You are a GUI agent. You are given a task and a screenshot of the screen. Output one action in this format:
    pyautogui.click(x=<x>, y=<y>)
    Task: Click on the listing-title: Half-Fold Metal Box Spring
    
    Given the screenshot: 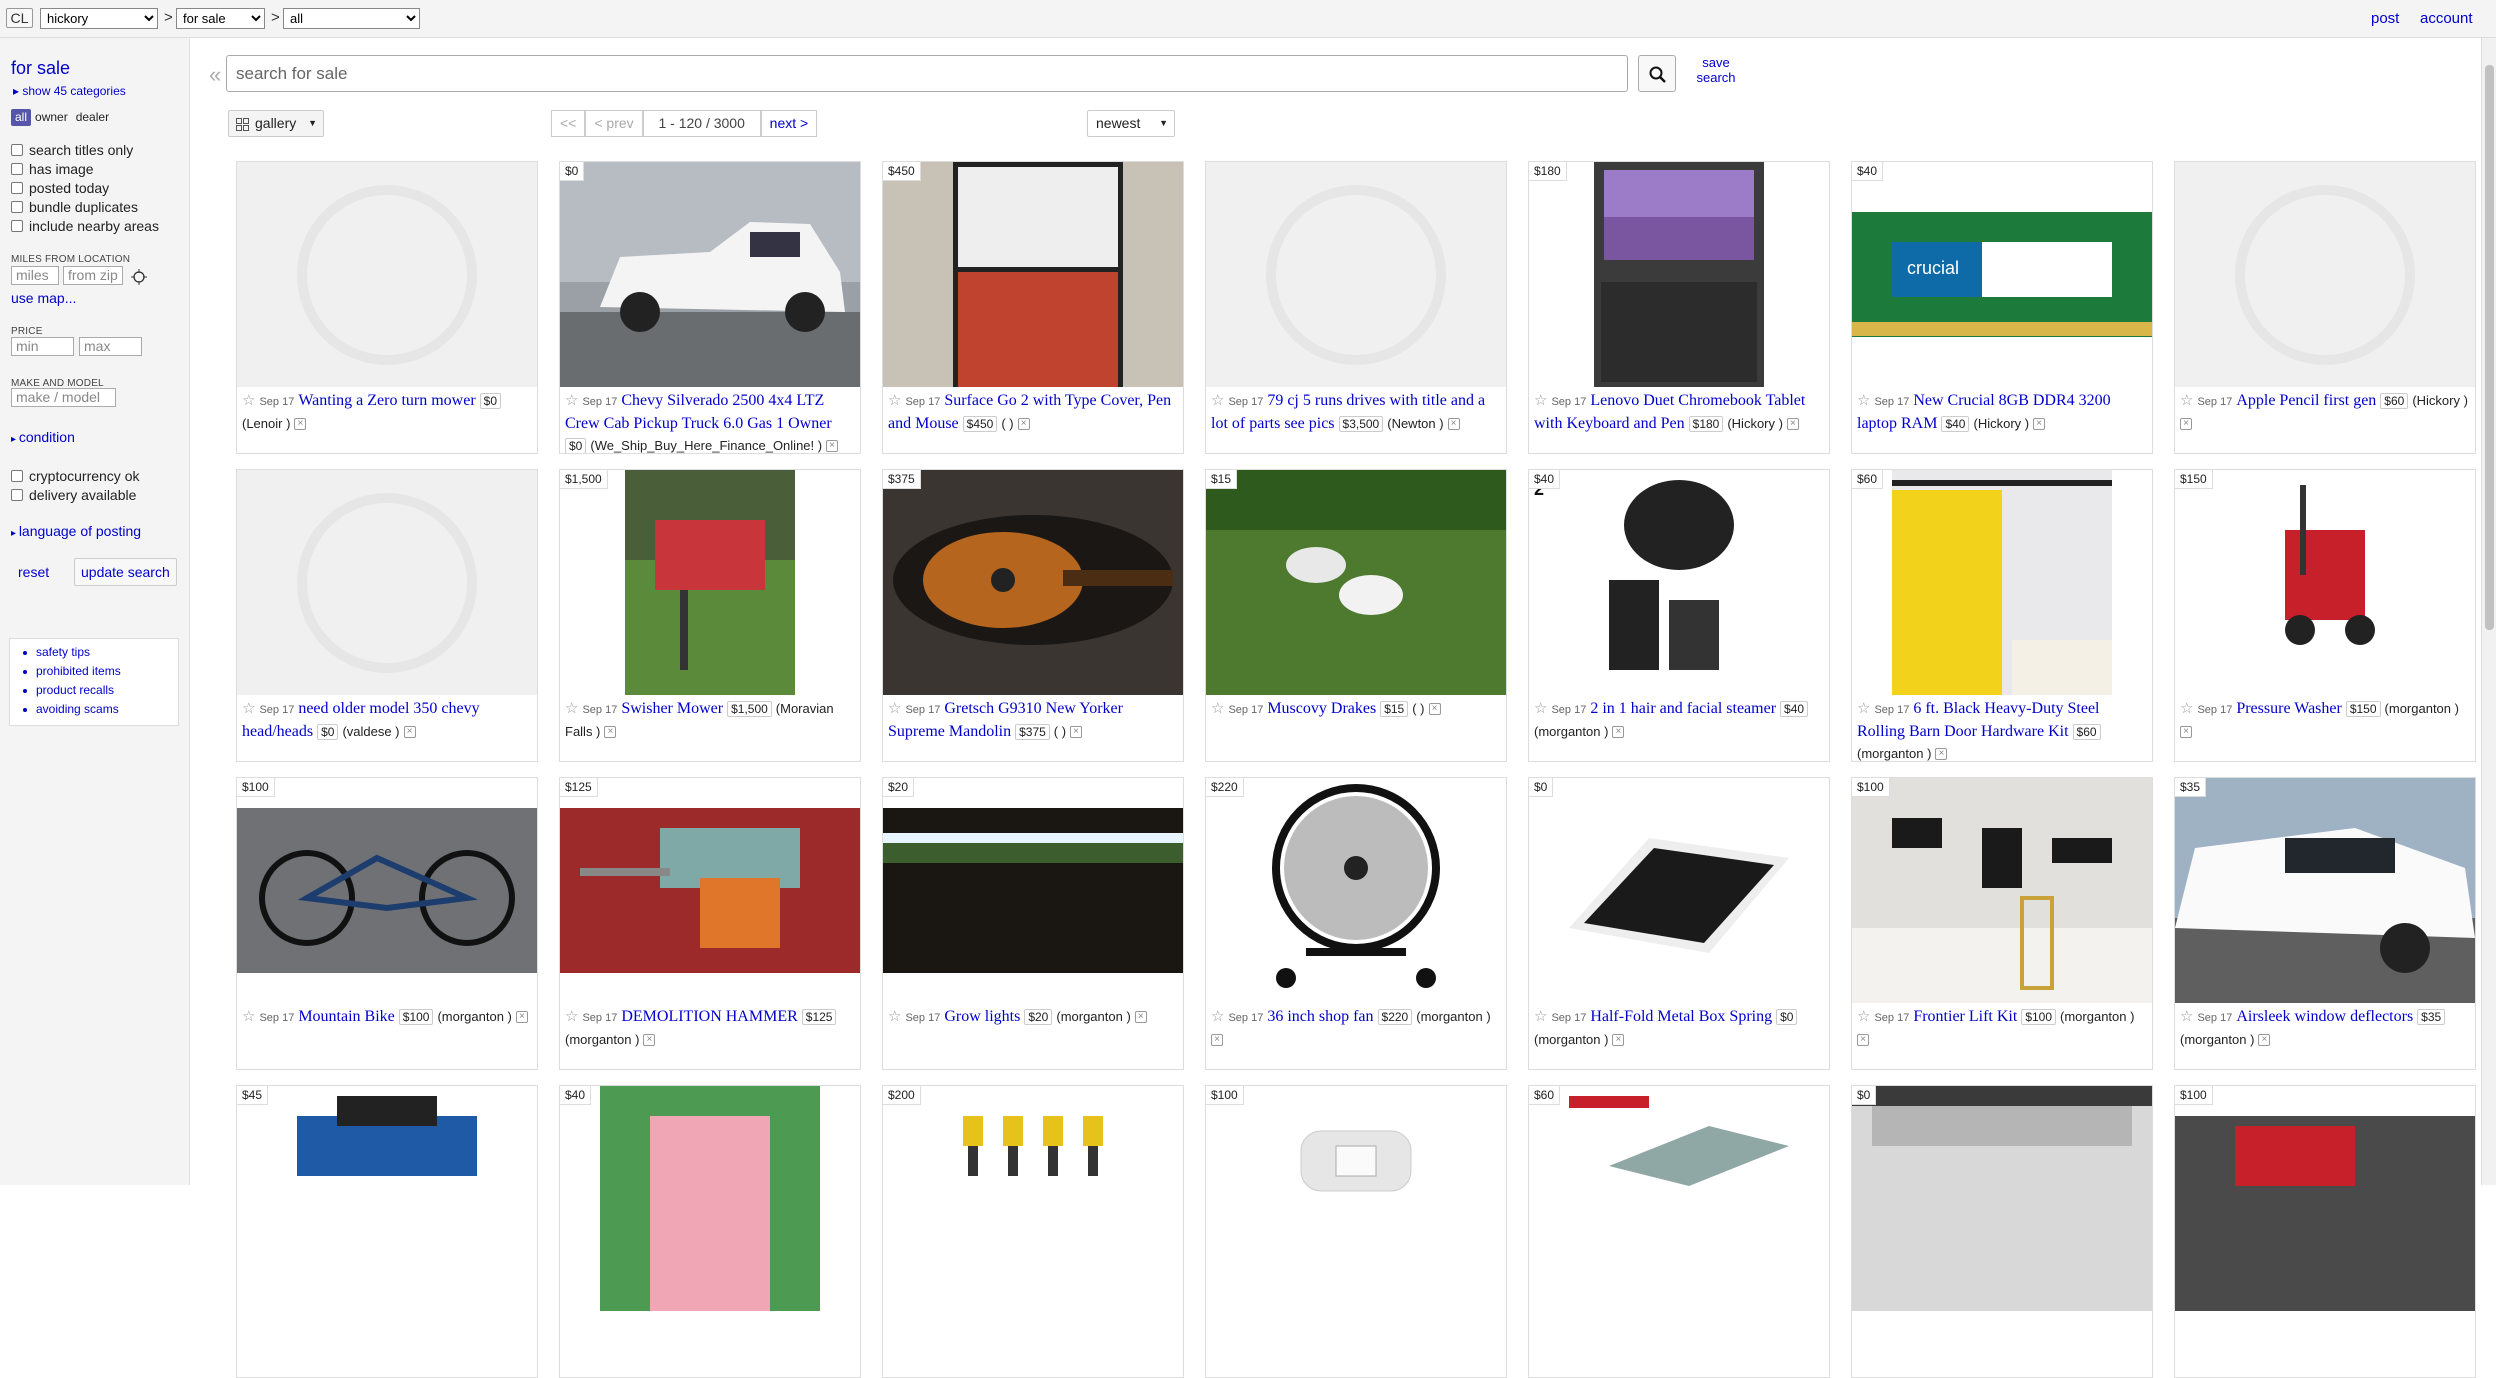 What is the action you would take?
    pyautogui.click(x=1681, y=1016)
    